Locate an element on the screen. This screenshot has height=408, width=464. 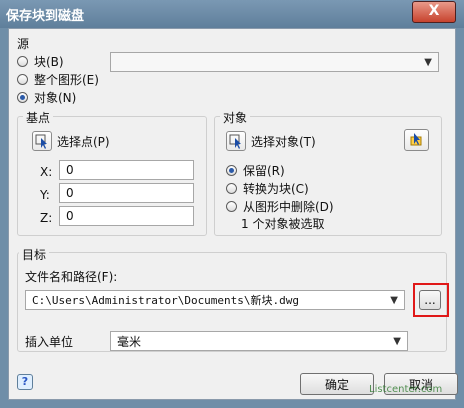
objects-legend: 对象 is located at coordinates (235, 117).